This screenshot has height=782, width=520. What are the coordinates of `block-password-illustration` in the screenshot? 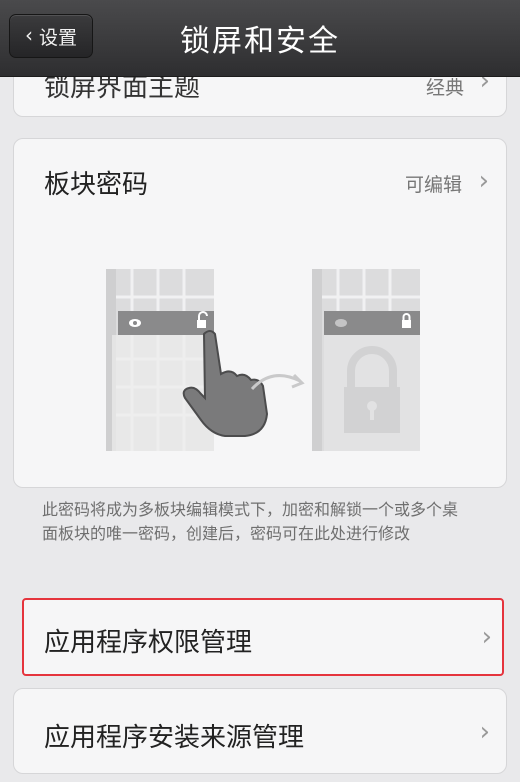 It's located at (263, 360).